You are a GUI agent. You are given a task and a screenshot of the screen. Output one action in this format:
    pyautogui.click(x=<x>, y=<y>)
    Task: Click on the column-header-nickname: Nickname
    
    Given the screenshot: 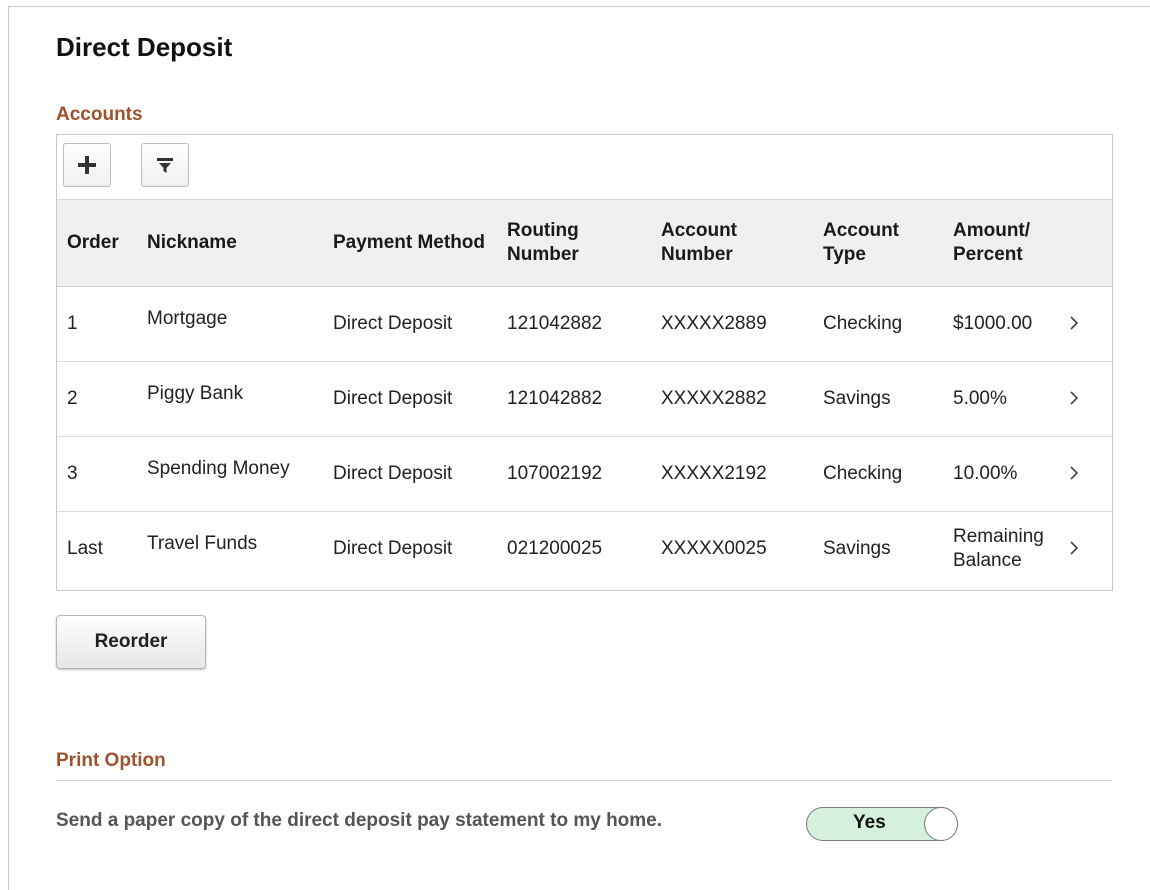 What is the action you would take?
    pyautogui.click(x=230, y=243)
    